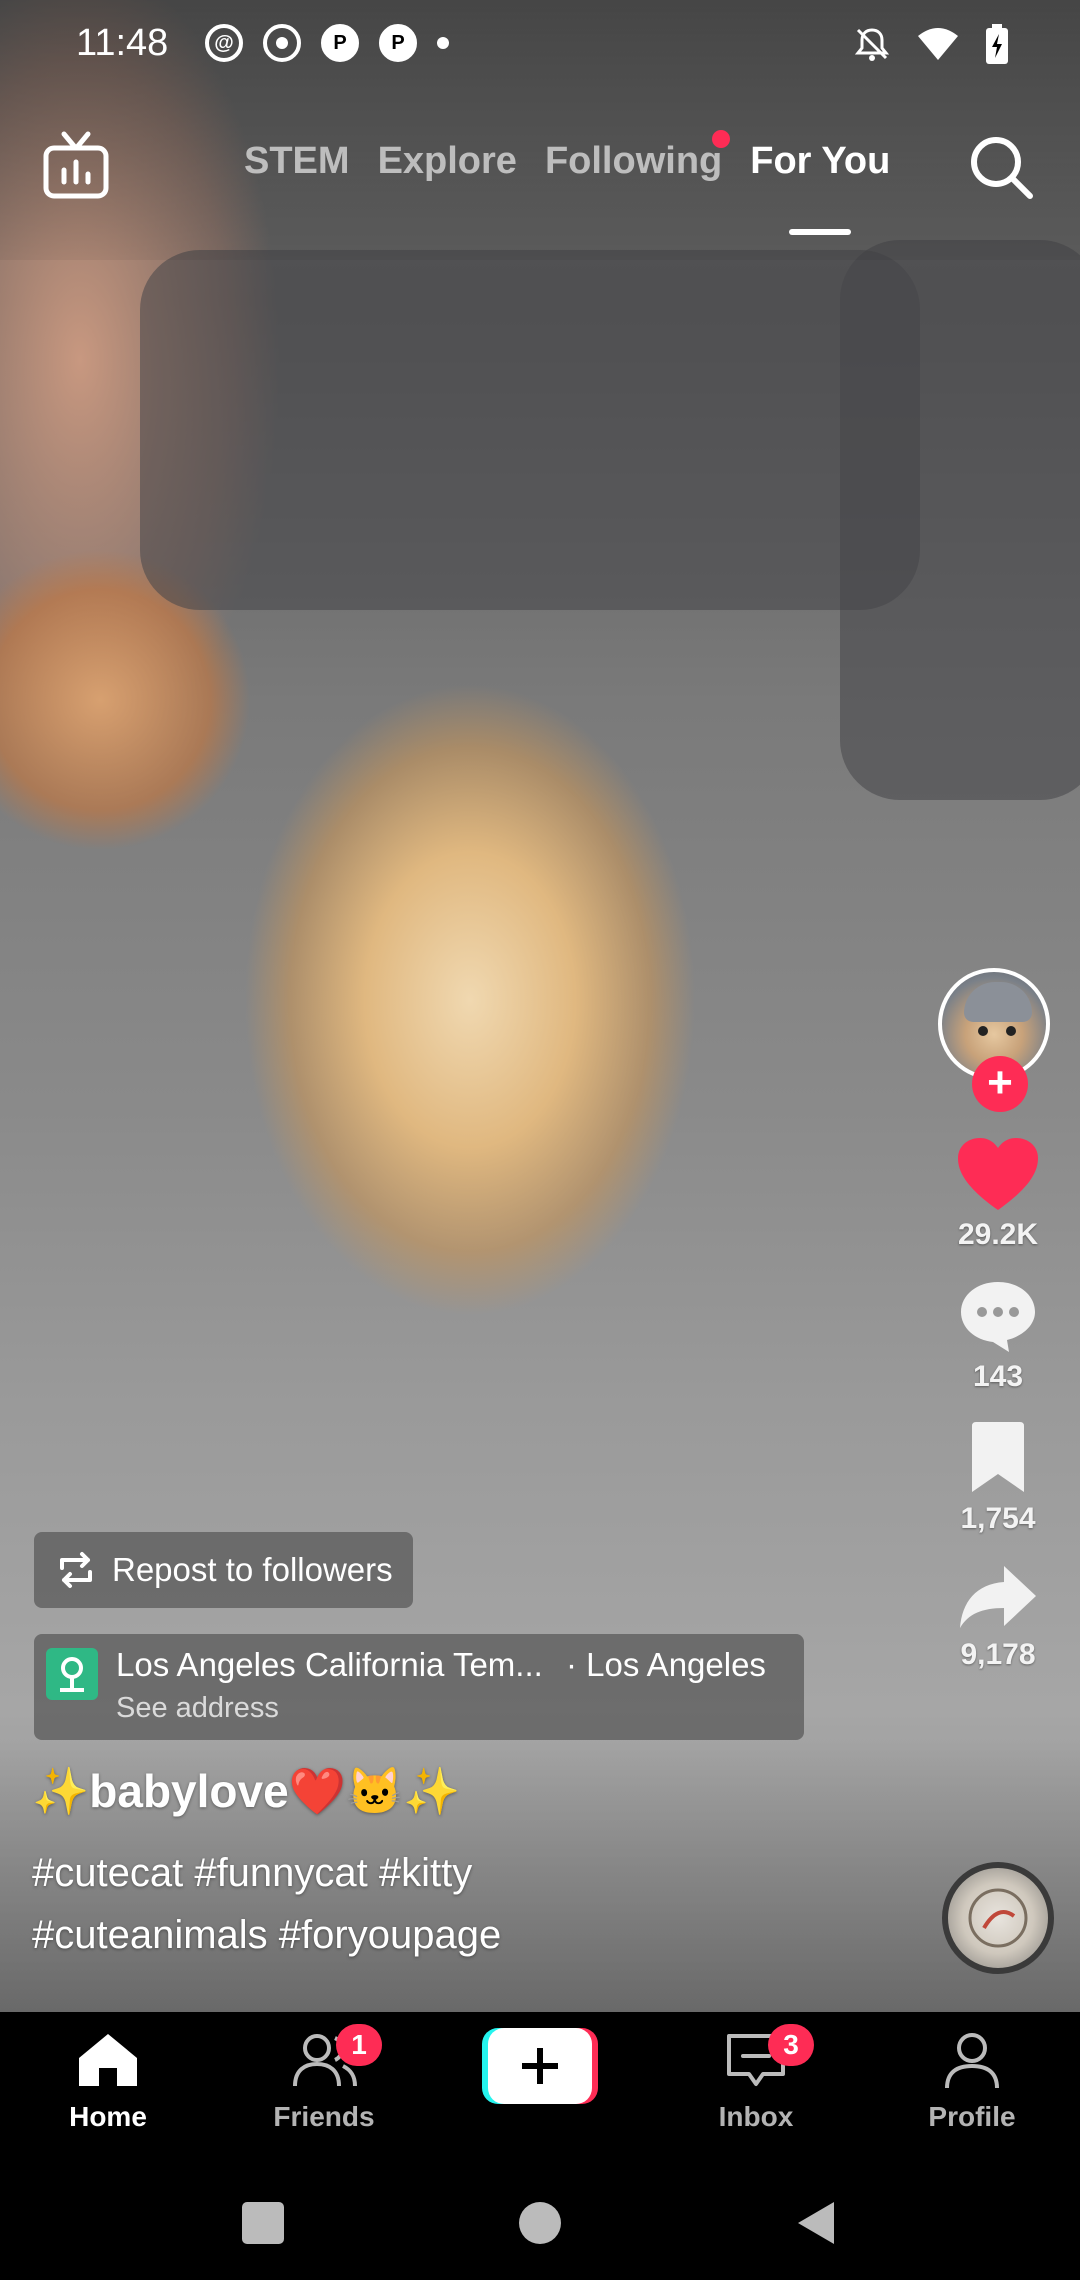 This screenshot has height=2280, width=1080. Describe the element at coordinates (443, 43) in the screenshot. I see `more-notifications-dot` at that location.